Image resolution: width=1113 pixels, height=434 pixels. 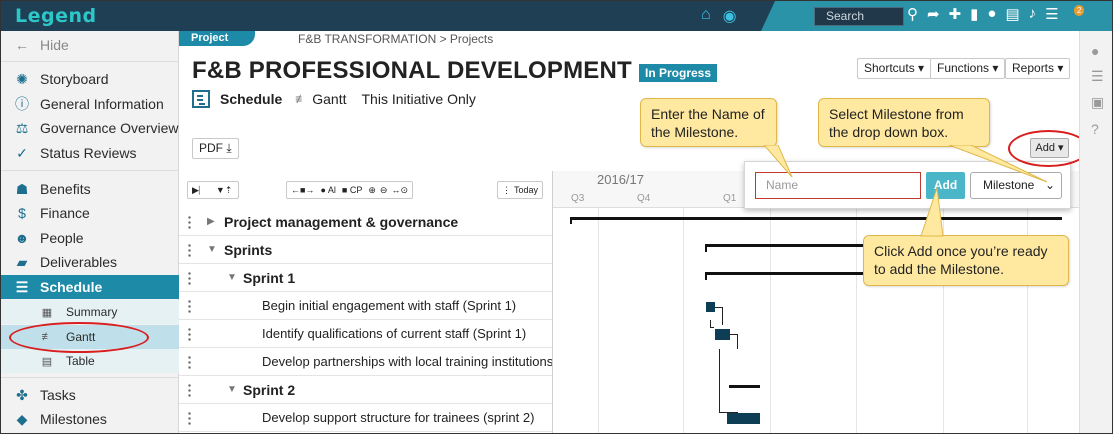 What do you see at coordinates (366, 278) in the screenshot?
I see `table-row: ▼ Sprint 1` at bounding box center [366, 278].